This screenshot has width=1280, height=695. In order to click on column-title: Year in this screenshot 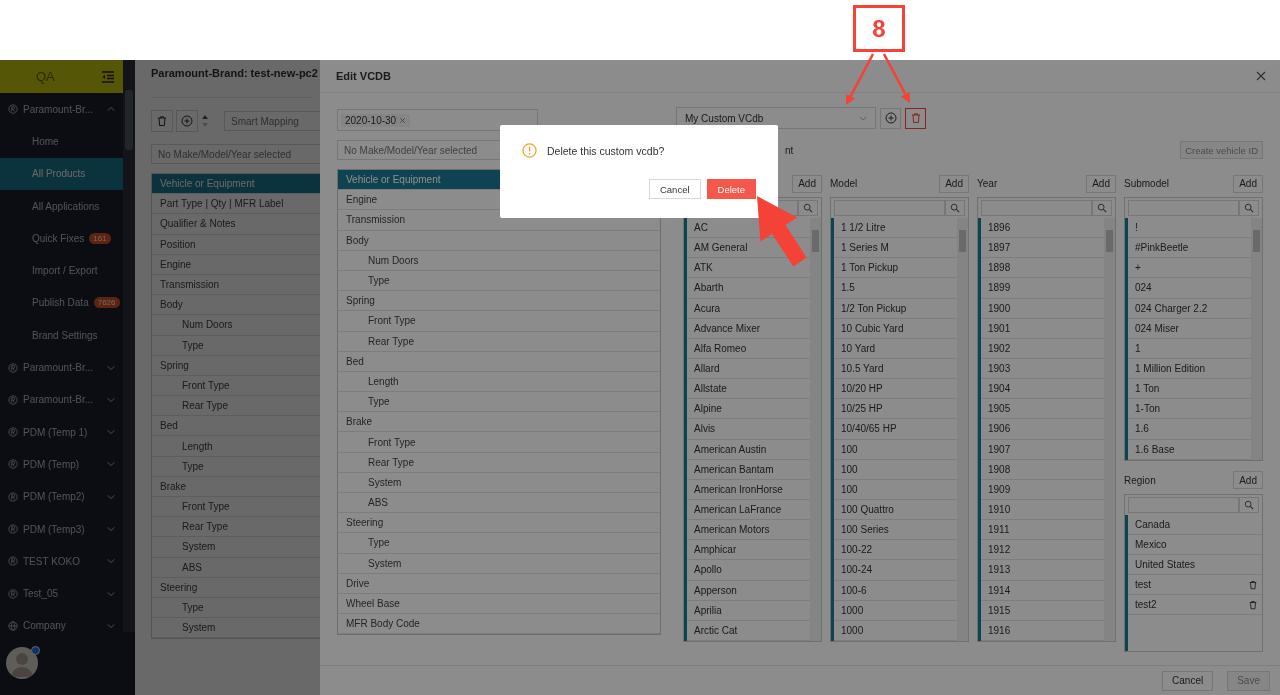, I will do `click(987, 183)`.